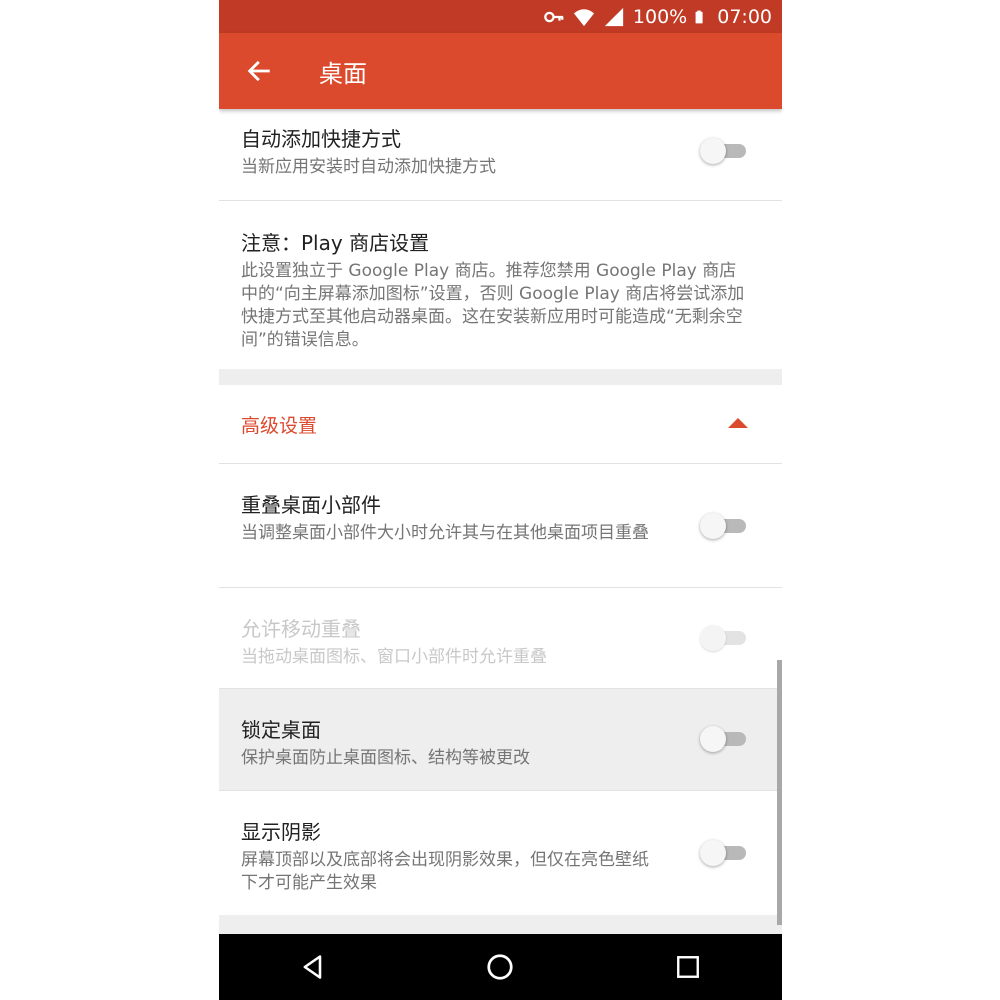  I want to click on setting-subtitle: 当新应用安装时自动添加快捷方式, so click(368, 167).